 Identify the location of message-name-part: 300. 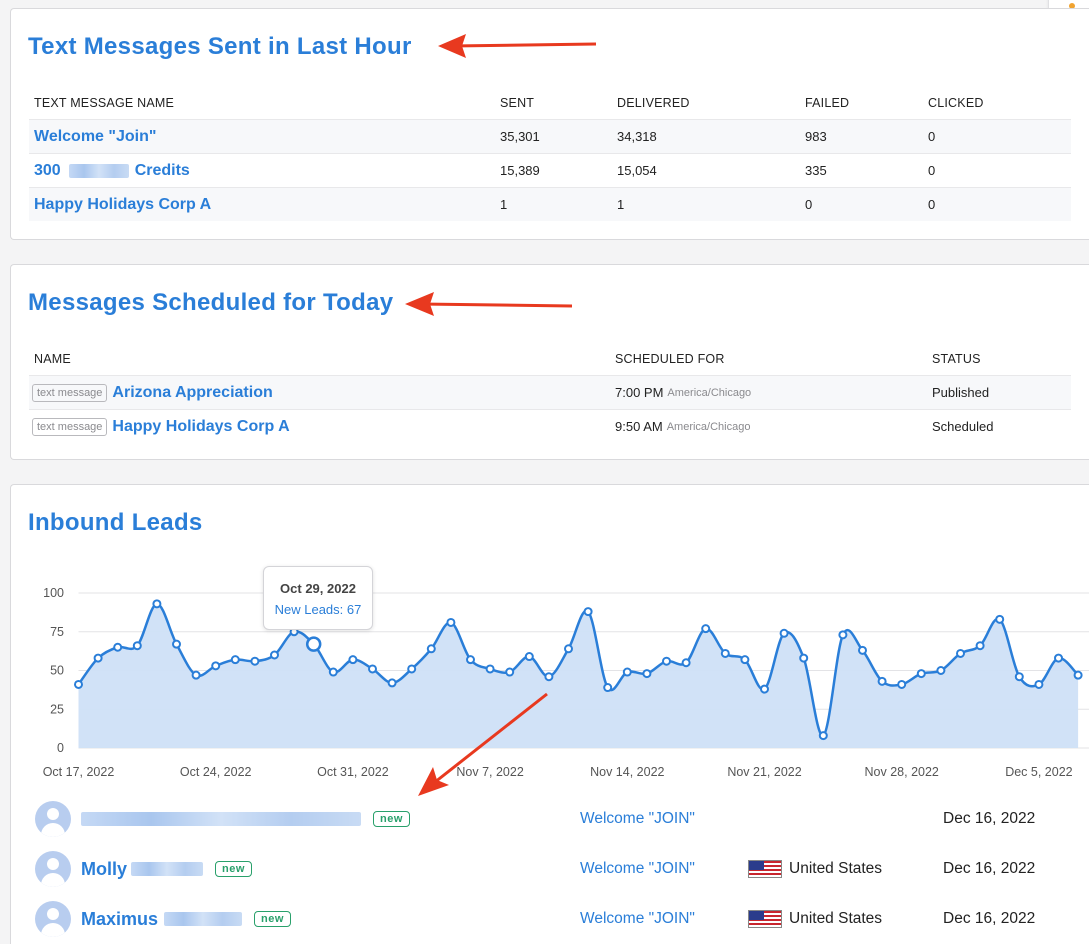
(47, 170).